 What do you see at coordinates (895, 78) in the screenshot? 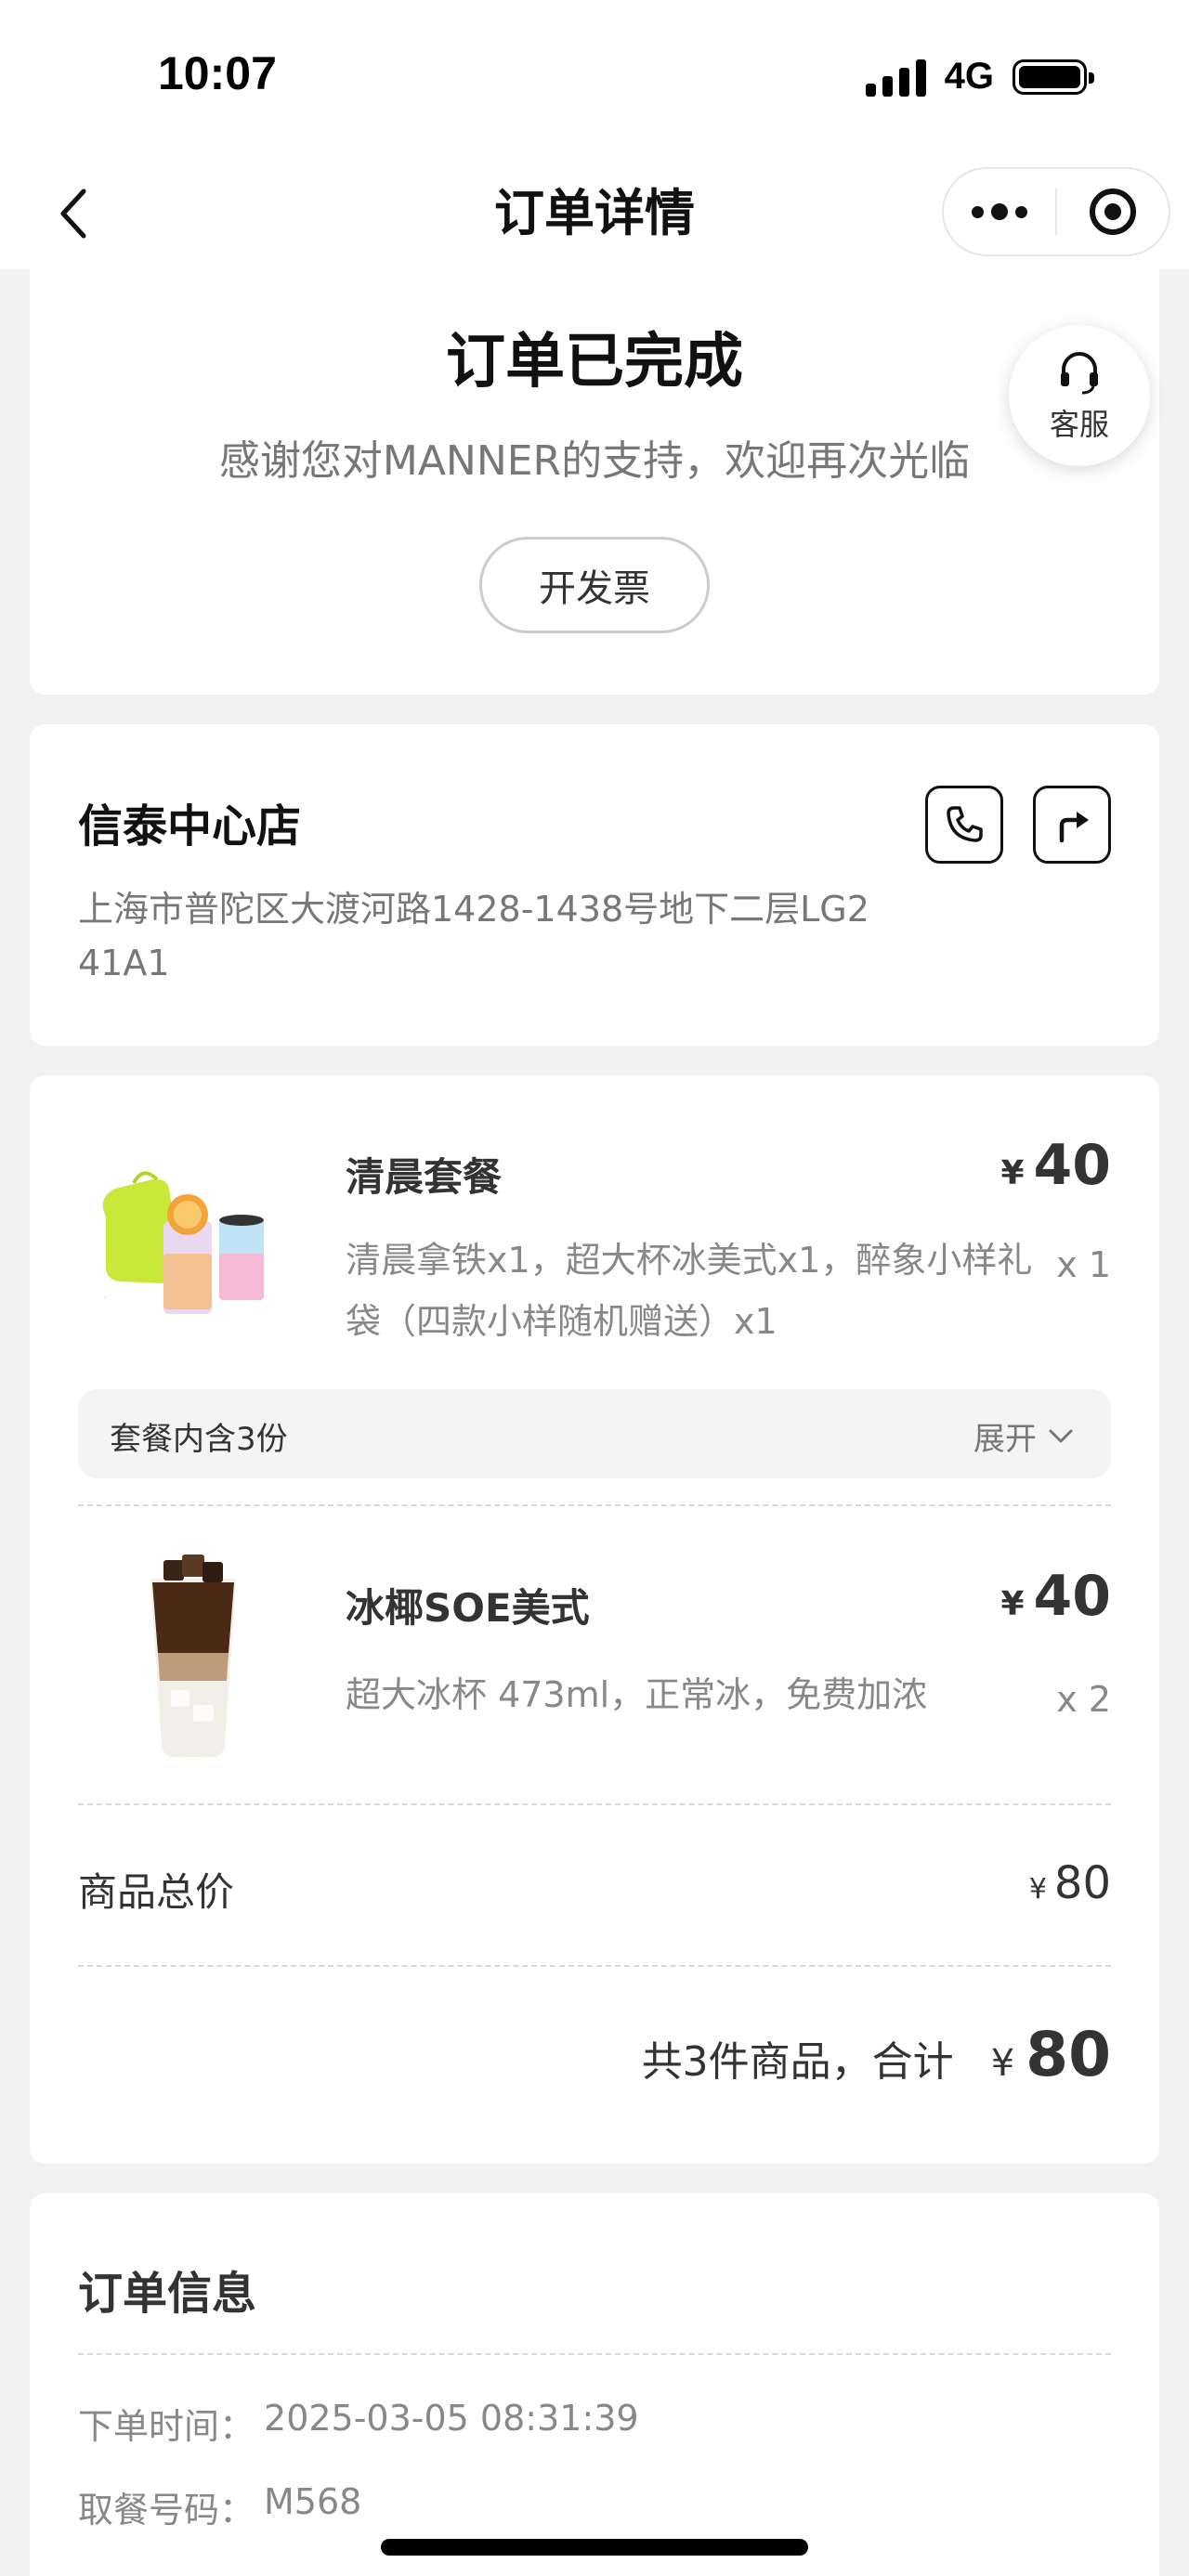
I see `signal-icon` at bounding box center [895, 78].